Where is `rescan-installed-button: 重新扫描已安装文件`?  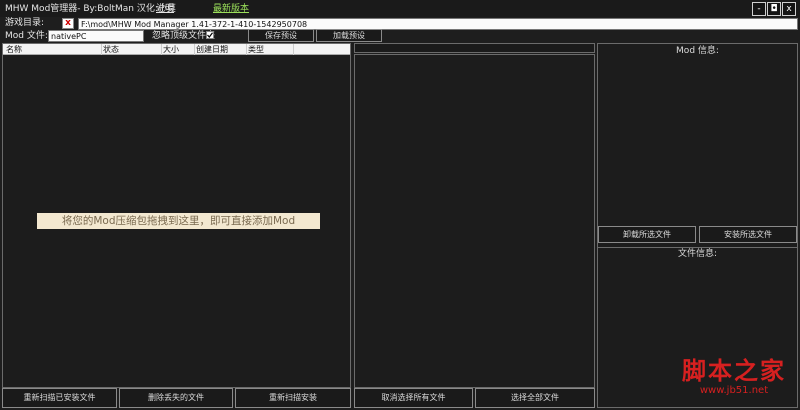
rescan-installed-button: 重新扫描已安装文件 is located at coordinates (59, 398).